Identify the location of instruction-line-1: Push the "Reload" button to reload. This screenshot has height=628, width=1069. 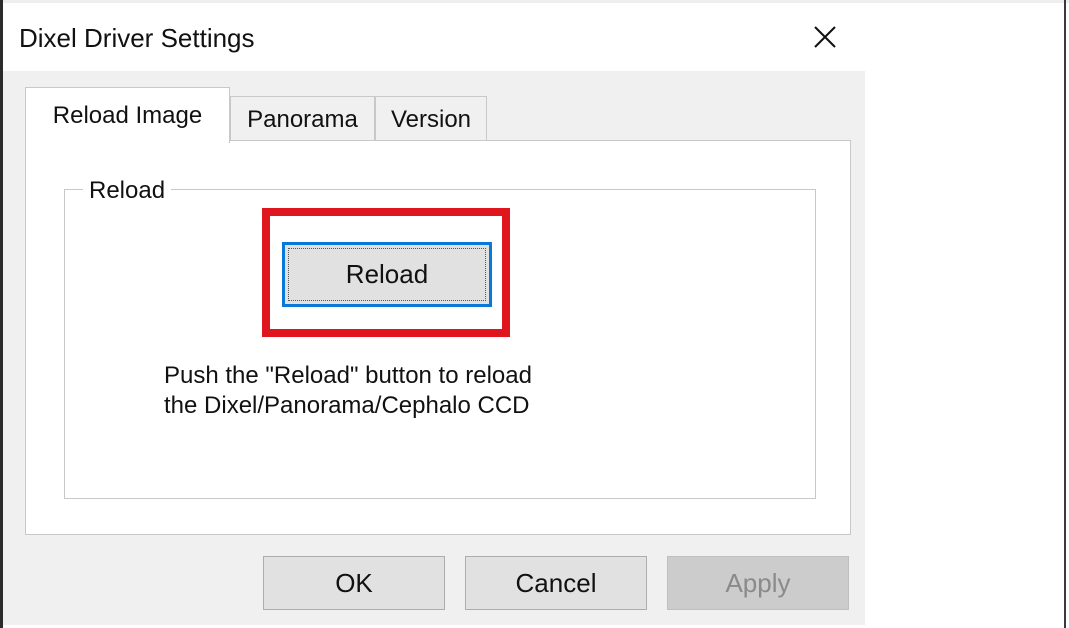
(348, 375).